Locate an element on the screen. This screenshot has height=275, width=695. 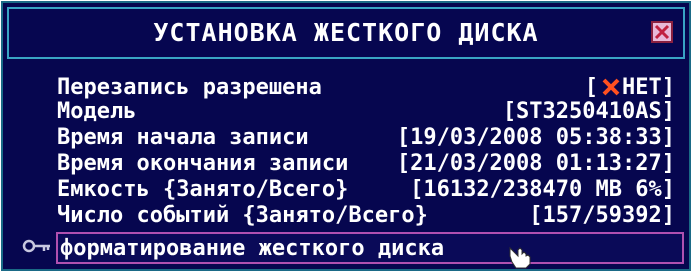
setting-row-events: Число событий {Занято/Всего} [157/59392] is located at coordinates (366, 216).